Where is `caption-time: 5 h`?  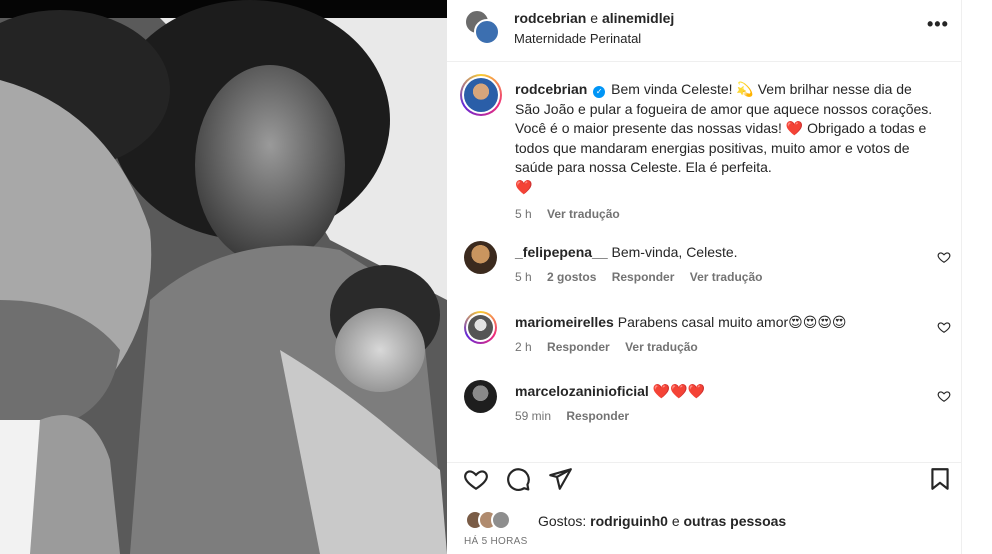
caption-time: 5 h is located at coordinates (523, 214).